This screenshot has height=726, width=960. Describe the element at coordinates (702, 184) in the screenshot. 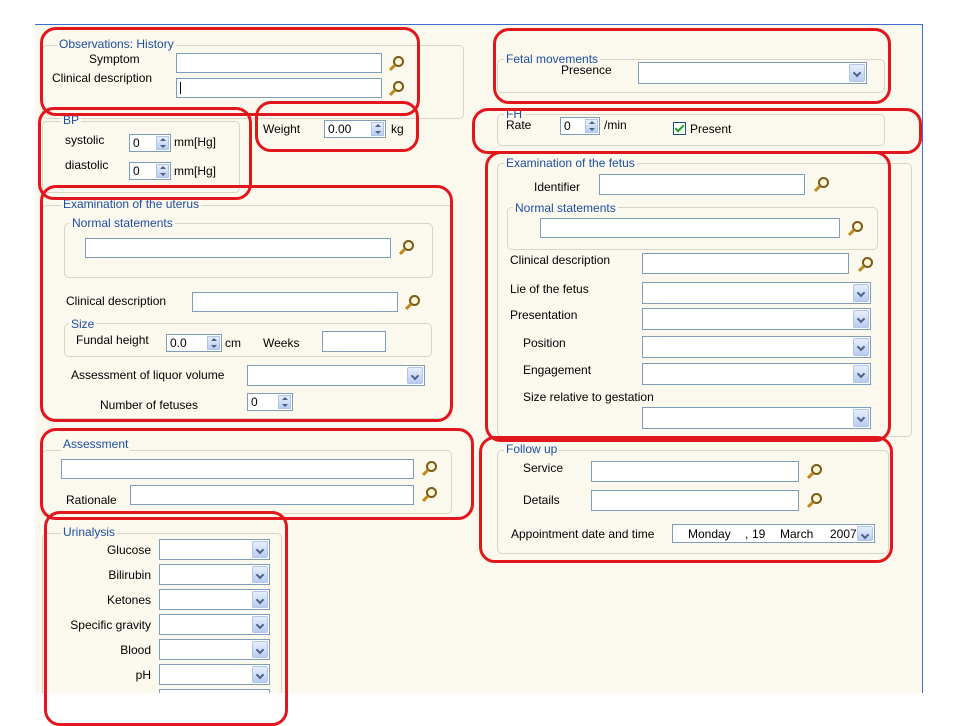

I see `identifier-input` at that location.